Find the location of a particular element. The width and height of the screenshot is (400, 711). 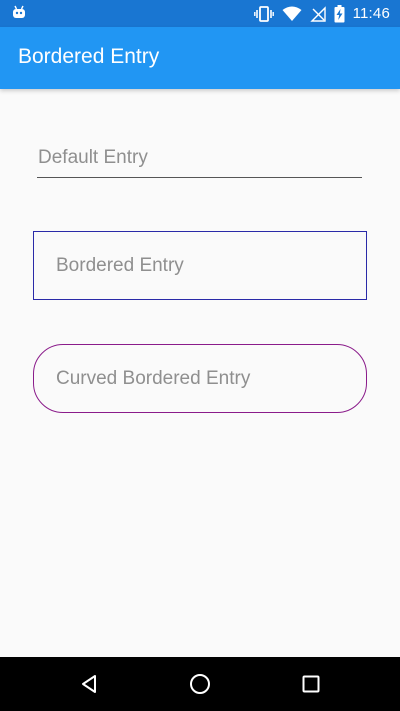

page-title: Bordered Entry is located at coordinates (89, 56).